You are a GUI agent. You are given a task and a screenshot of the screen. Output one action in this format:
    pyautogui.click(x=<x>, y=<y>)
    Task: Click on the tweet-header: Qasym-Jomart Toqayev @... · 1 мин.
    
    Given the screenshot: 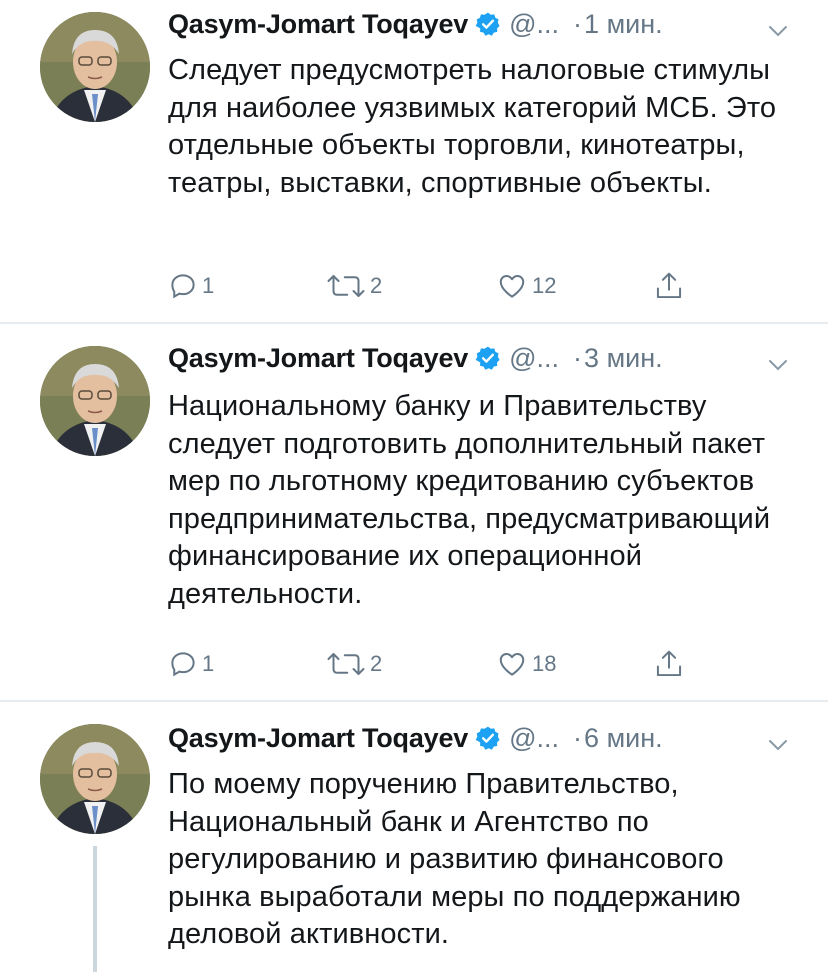 What is the action you would take?
    pyautogui.click(x=478, y=24)
    